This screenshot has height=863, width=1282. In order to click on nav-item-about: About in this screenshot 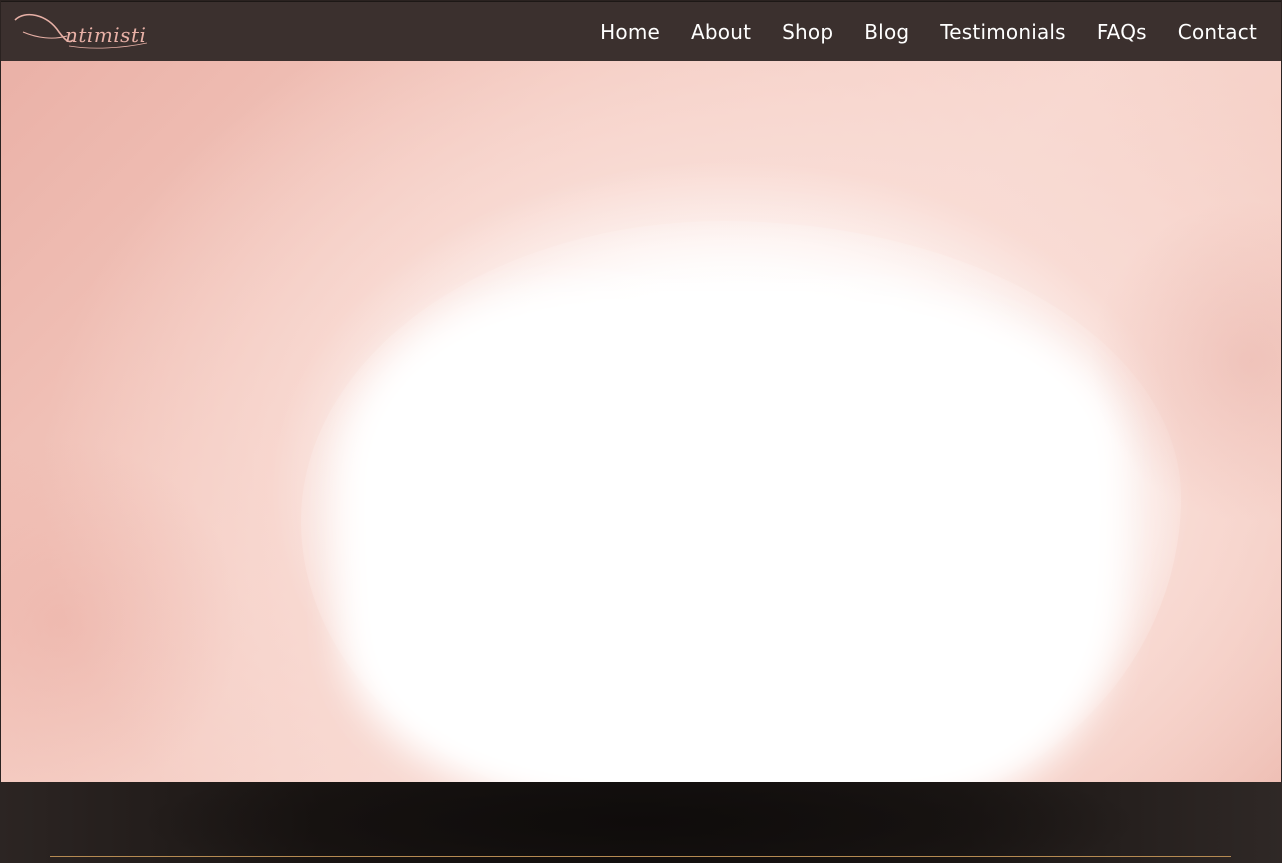, I will do `click(721, 32)`.